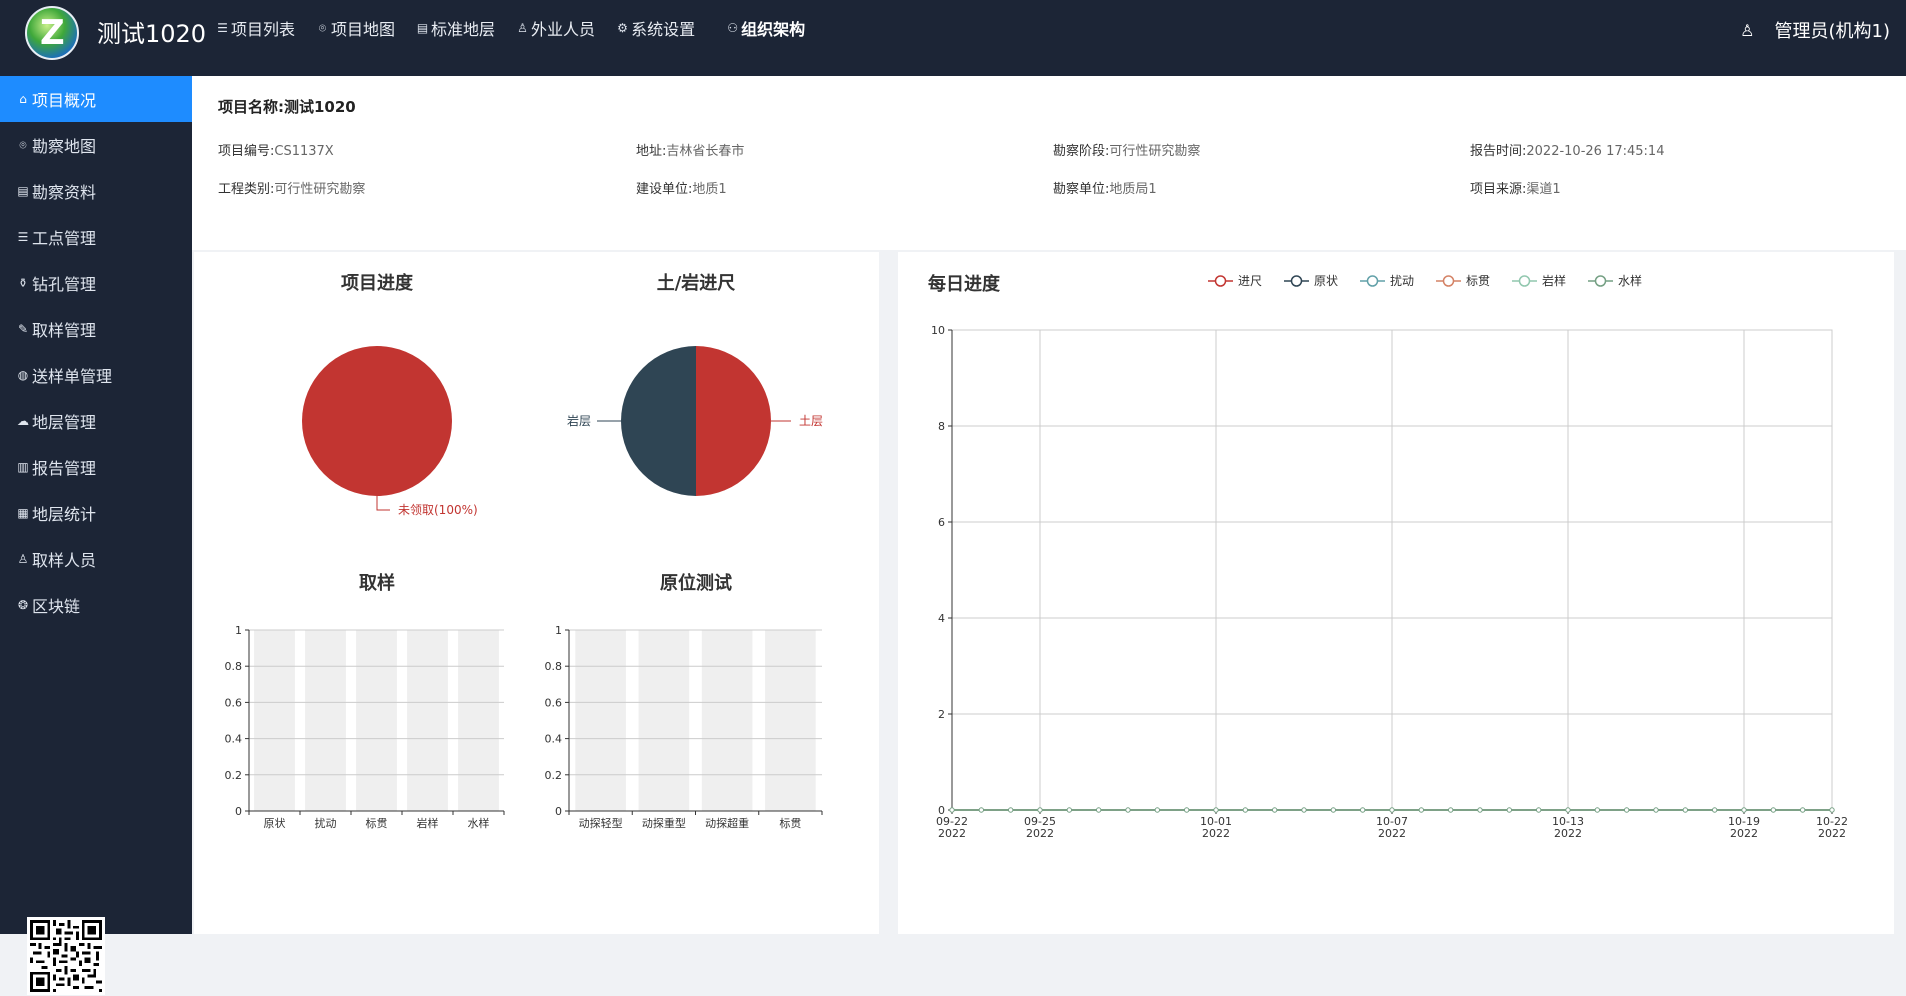 The height and width of the screenshot is (996, 1906). I want to click on sidebar-item-label: 勘察资料, so click(64, 192).